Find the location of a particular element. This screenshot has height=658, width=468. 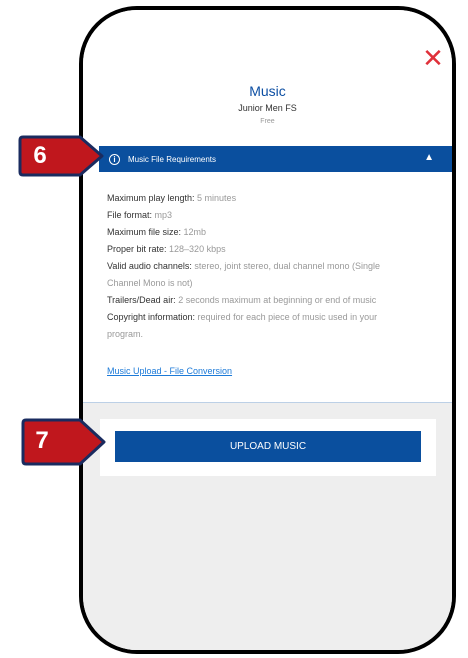

upload-music-button: UPLOAD MUSIC is located at coordinates (268, 446).